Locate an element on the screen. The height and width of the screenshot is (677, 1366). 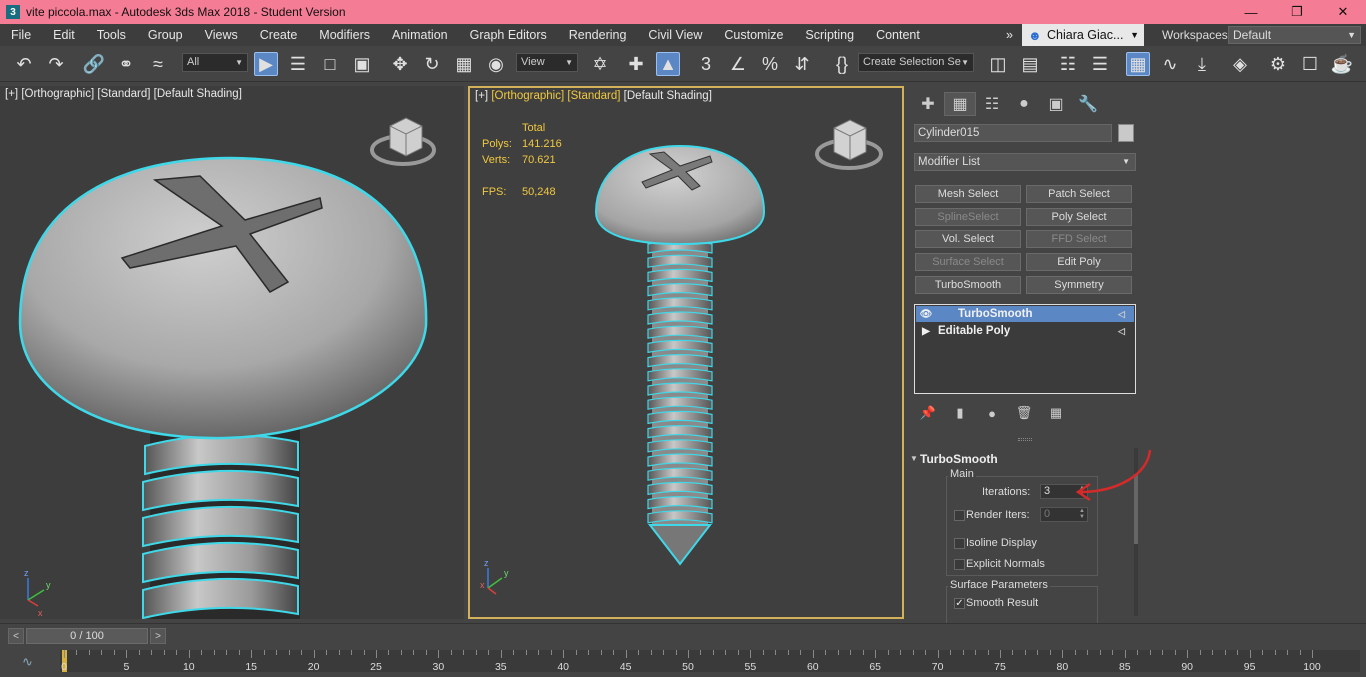
menu-animation: Animation is located at coordinates (420, 35).